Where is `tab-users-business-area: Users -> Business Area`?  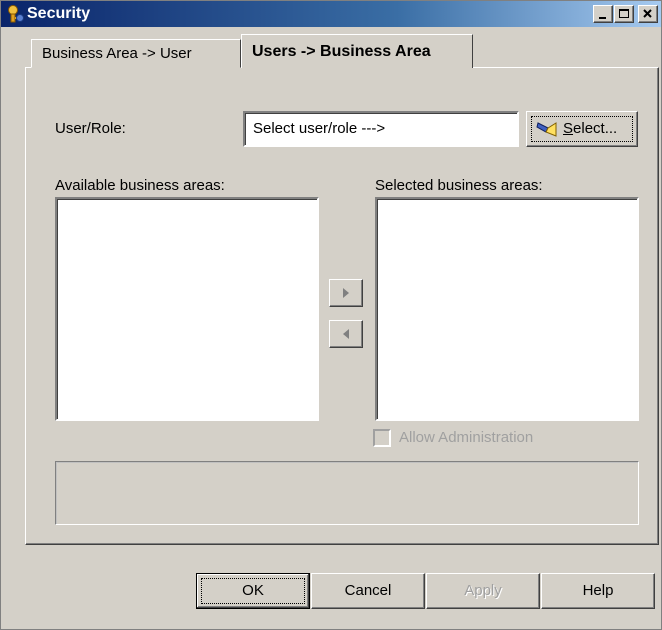 tab-users-business-area: Users -> Business Area is located at coordinates (357, 51).